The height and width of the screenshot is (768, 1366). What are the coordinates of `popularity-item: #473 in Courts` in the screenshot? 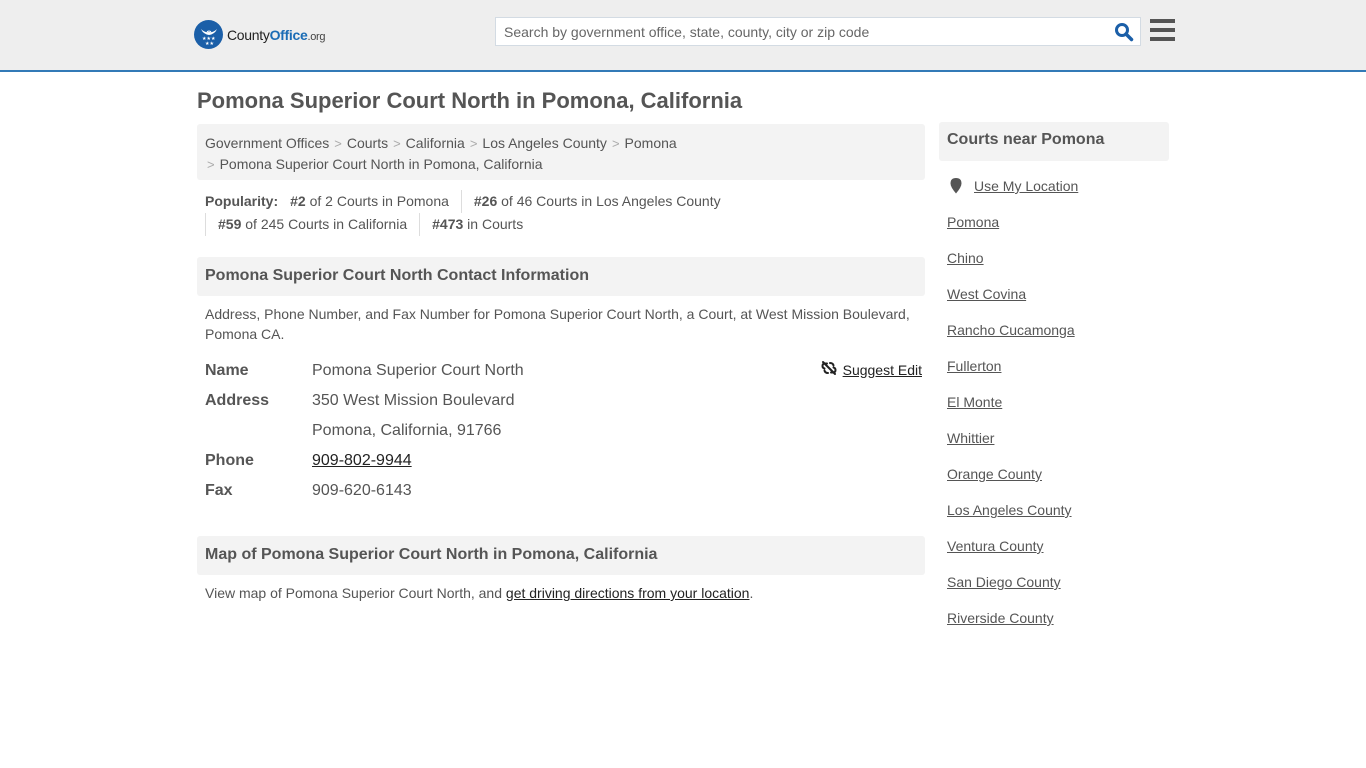 It's located at (477, 224).